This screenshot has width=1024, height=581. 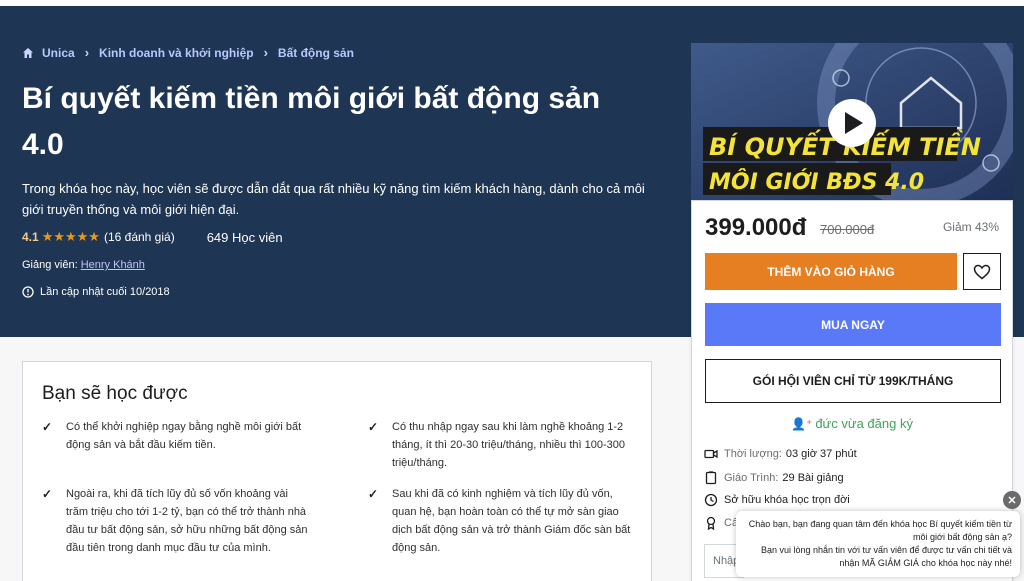 What do you see at coordinates (802, 424) in the screenshot?
I see `user-plus-icon: 👤⁺` at bounding box center [802, 424].